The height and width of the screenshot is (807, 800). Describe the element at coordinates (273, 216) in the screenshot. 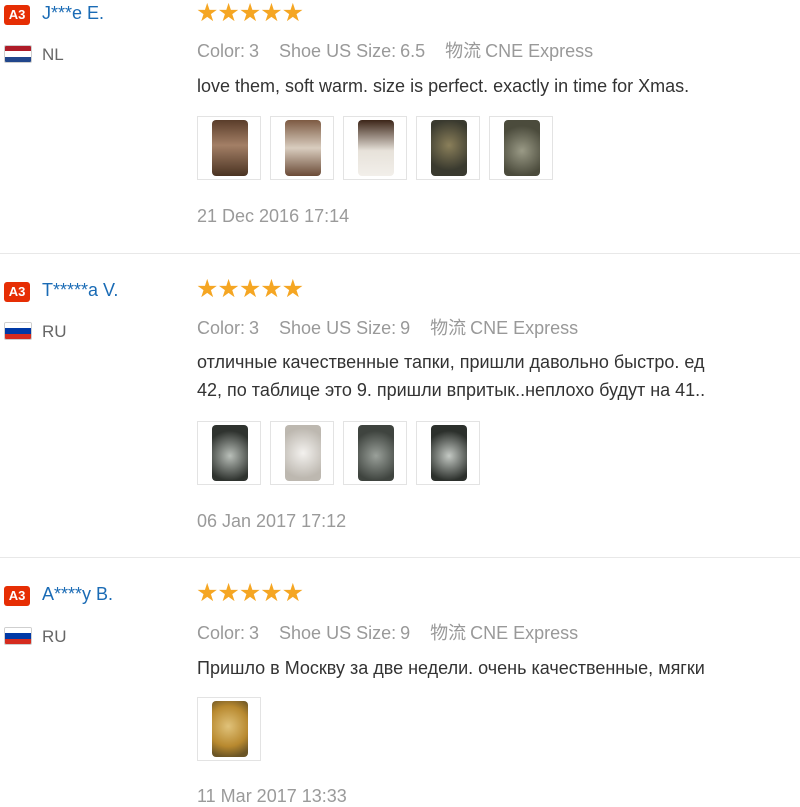

I see `review-date: 21 Dec 2016 17:14` at that location.